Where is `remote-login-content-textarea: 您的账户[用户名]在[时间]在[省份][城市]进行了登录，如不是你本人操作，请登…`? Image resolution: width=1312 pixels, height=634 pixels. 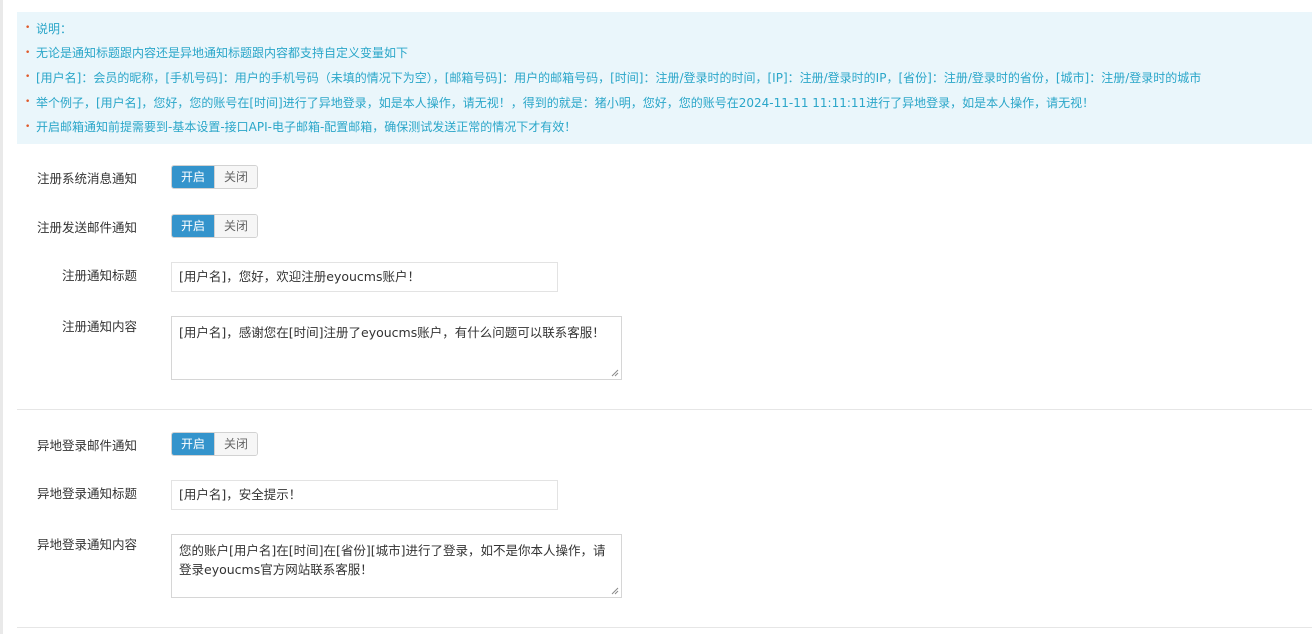 remote-login-content-textarea: 您的账户[用户名]在[时间]在[省份][城市]进行了登录，如不是你本人操作，请登… is located at coordinates (396, 566).